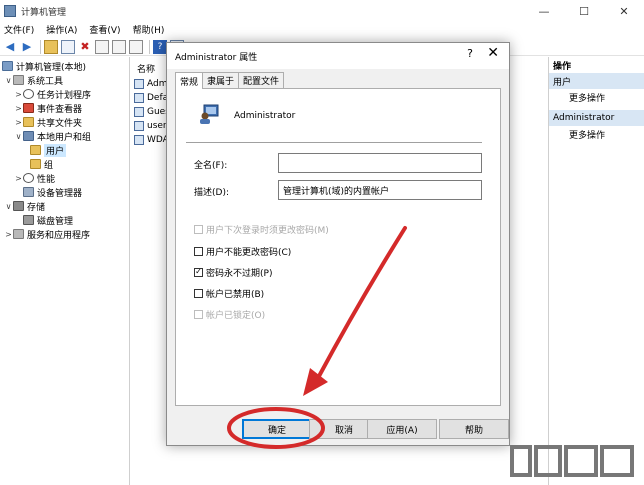  I want to click on menu-help: 帮助(H), so click(149, 29).